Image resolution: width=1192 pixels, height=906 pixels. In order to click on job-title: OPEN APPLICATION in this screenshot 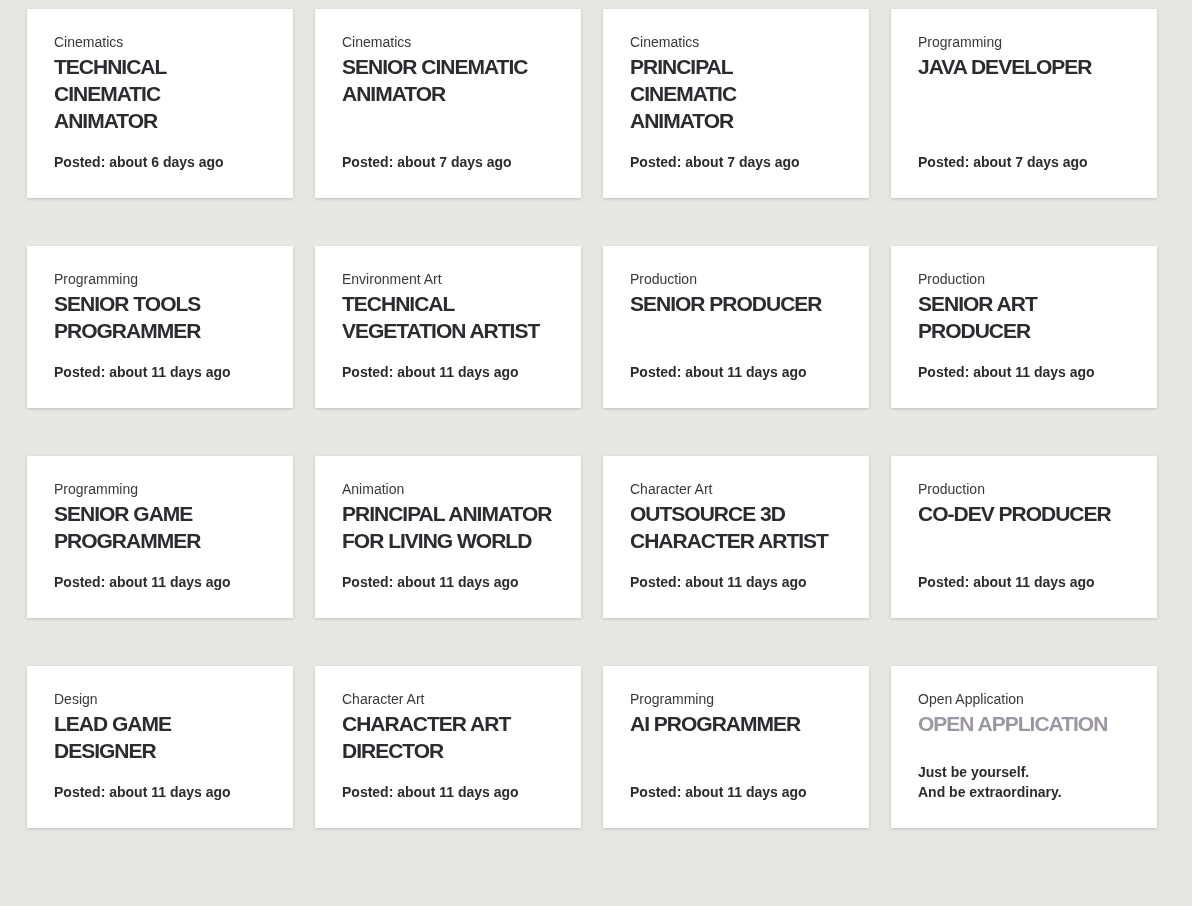, I will do `click(1013, 724)`.